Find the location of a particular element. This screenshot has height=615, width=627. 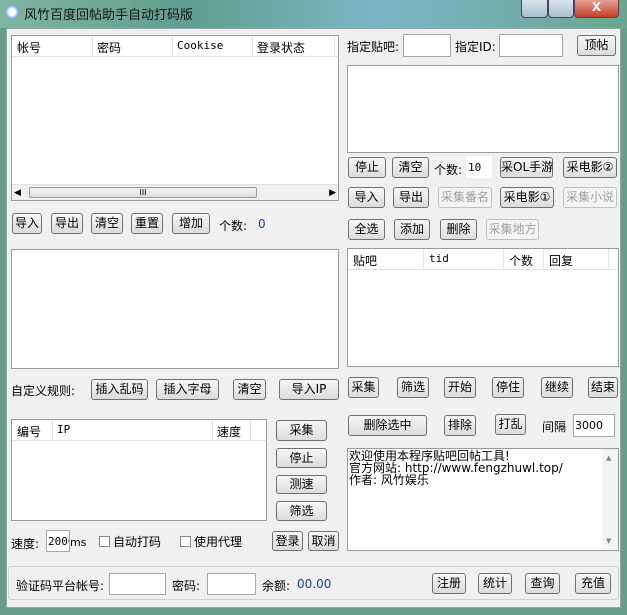

resume-button: 继续 is located at coordinates (557, 387).